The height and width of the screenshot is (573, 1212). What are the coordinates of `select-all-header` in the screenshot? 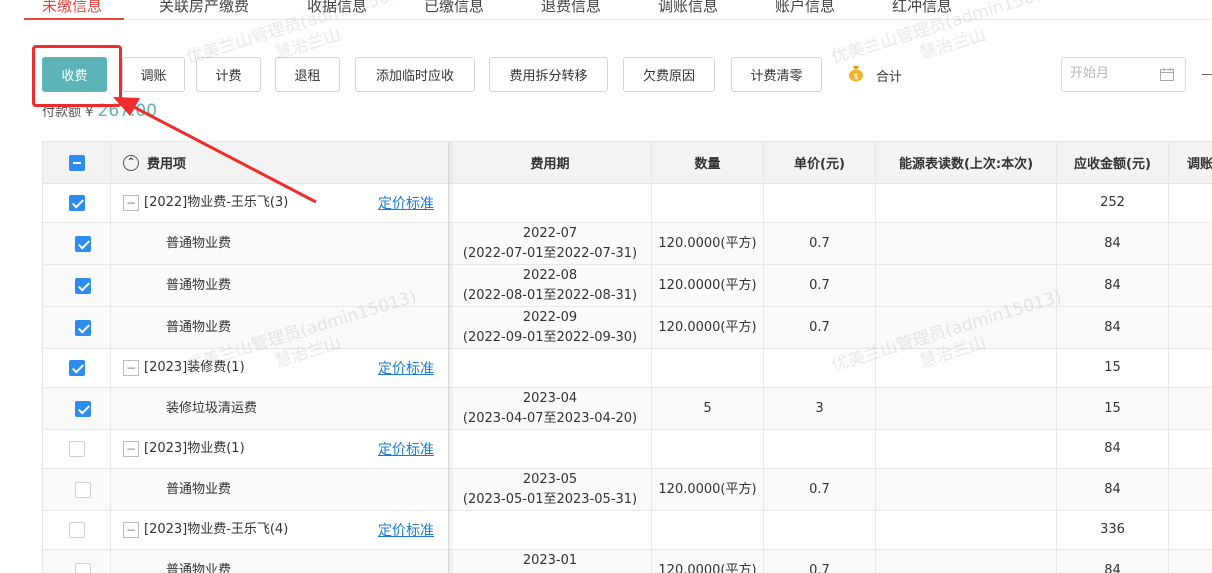 It's located at (77, 163).